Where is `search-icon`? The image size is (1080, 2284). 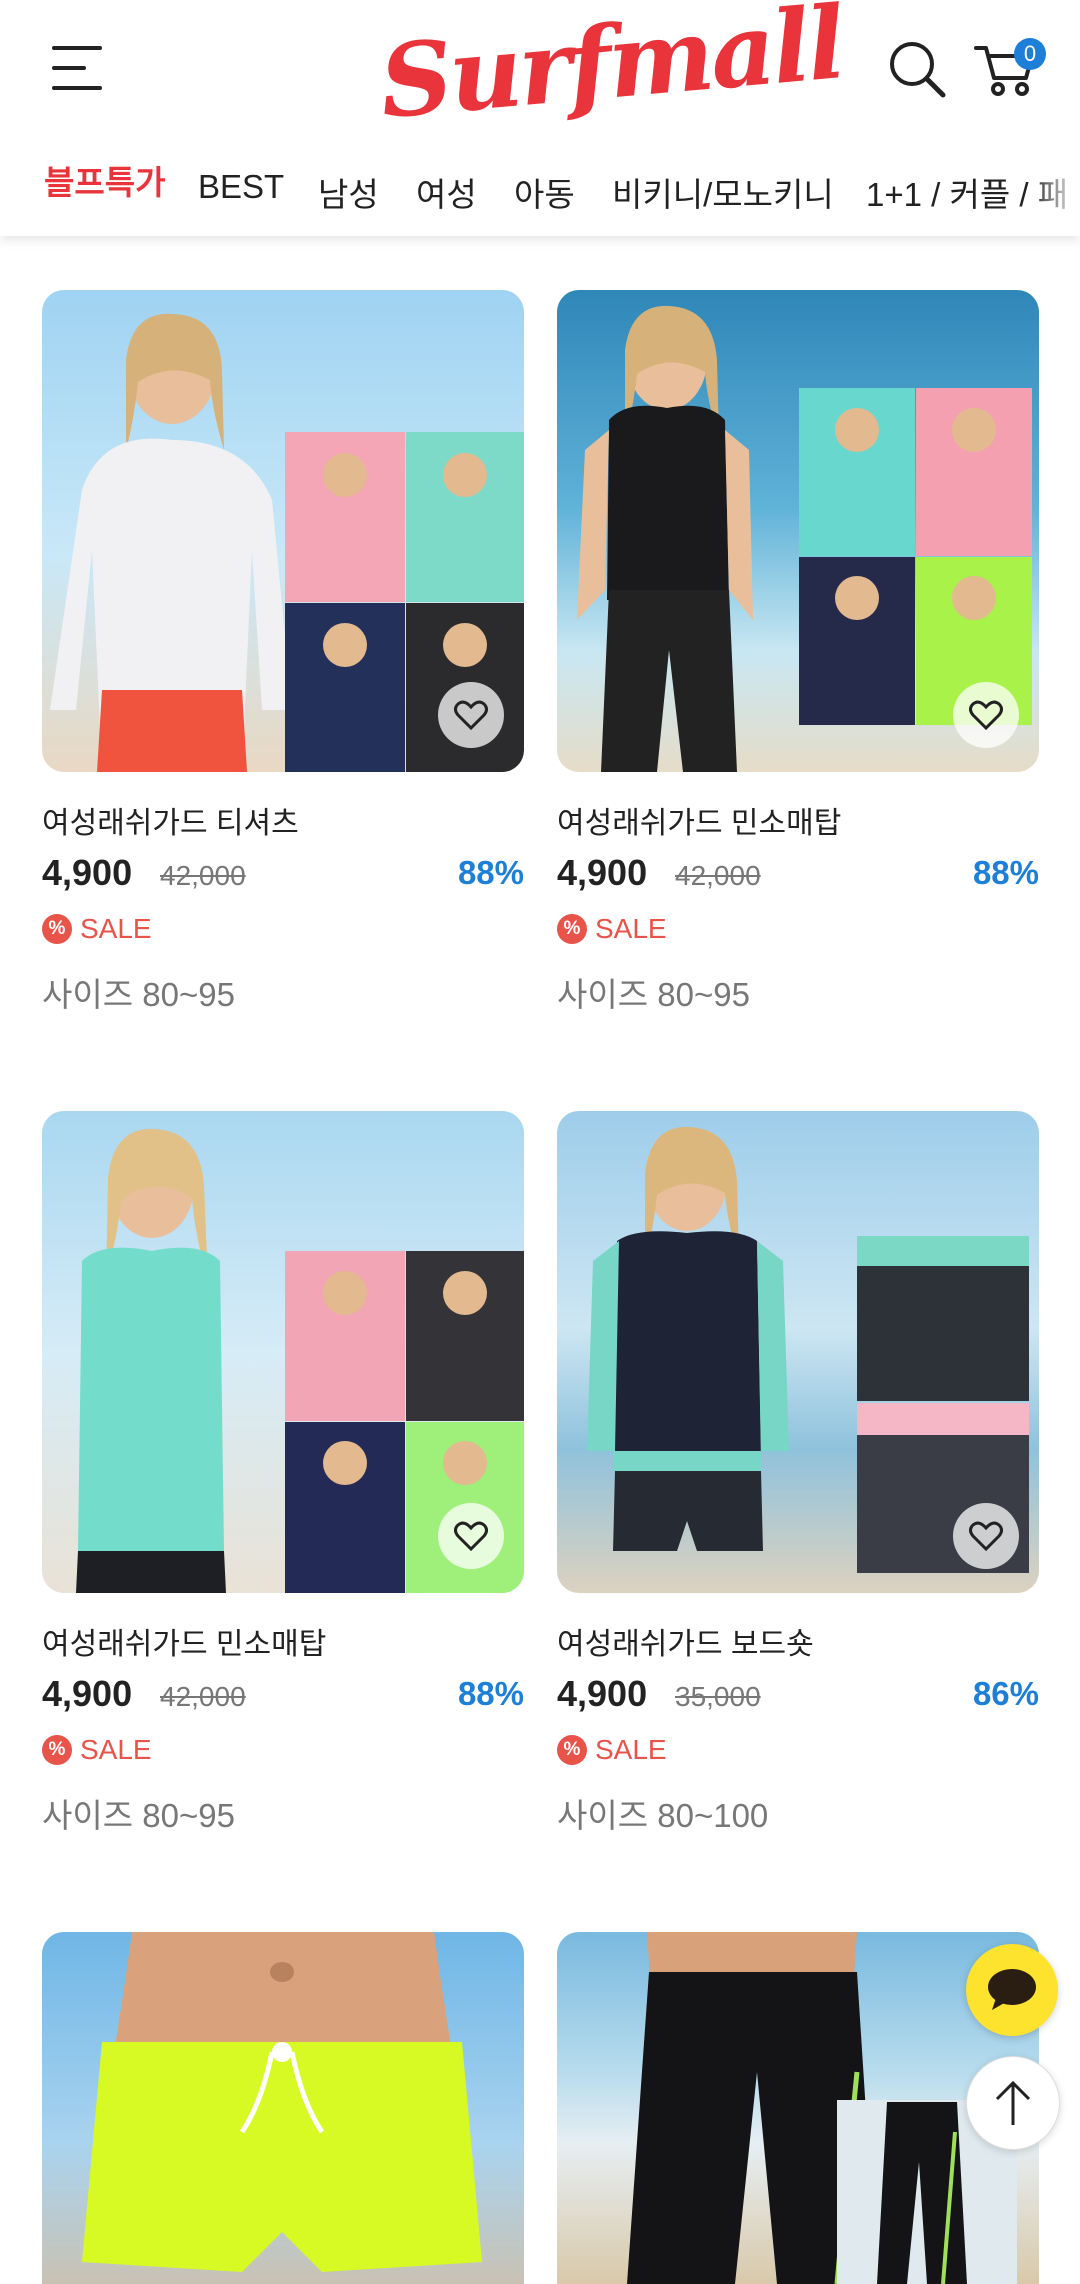 search-icon is located at coordinates (918, 70).